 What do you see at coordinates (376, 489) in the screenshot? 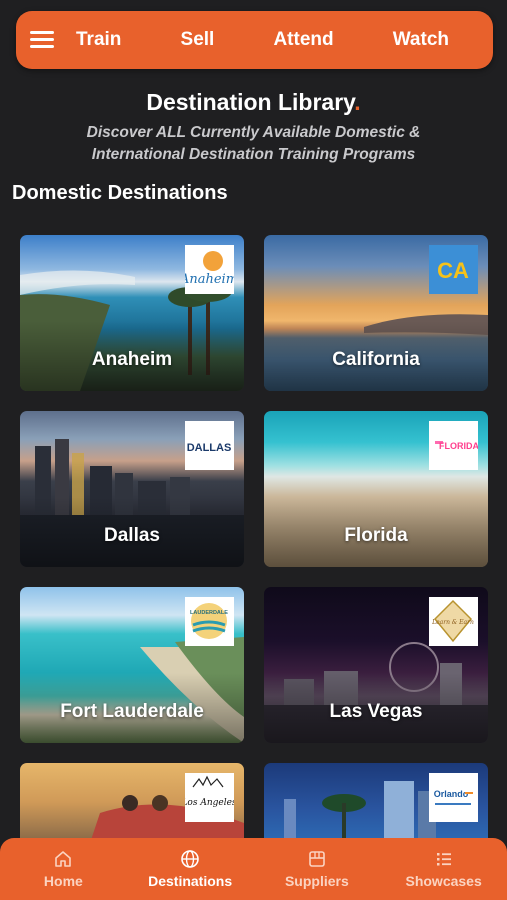
I see `destination-card-florida: FLORIDA Florida` at bounding box center [376, 489].